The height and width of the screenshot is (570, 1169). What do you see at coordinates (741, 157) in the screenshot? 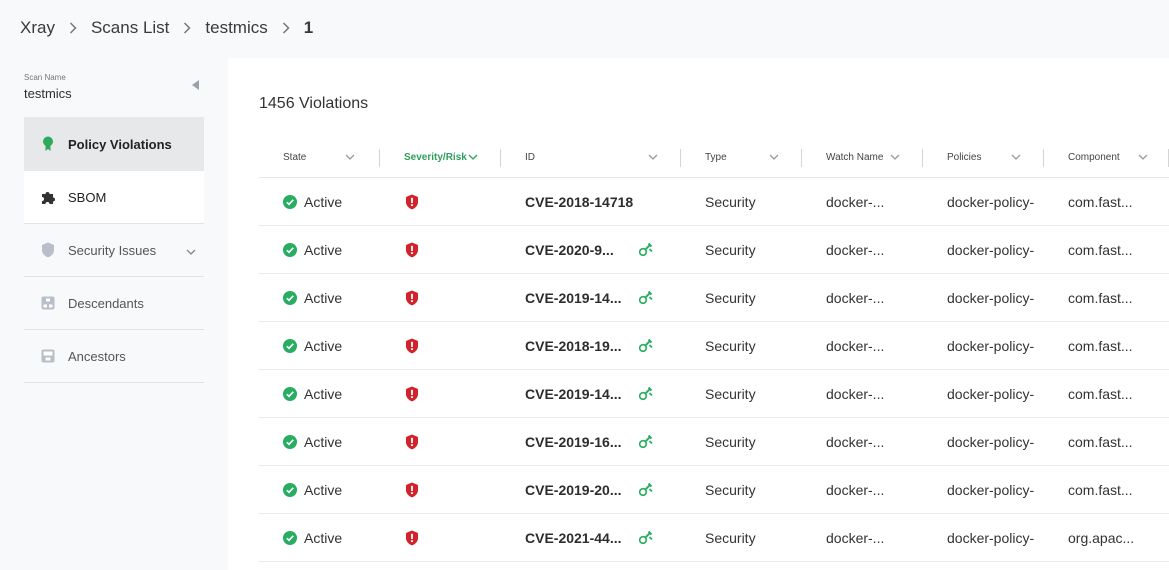
I see `column-header-type: Type` at bounding box center [741, 157].